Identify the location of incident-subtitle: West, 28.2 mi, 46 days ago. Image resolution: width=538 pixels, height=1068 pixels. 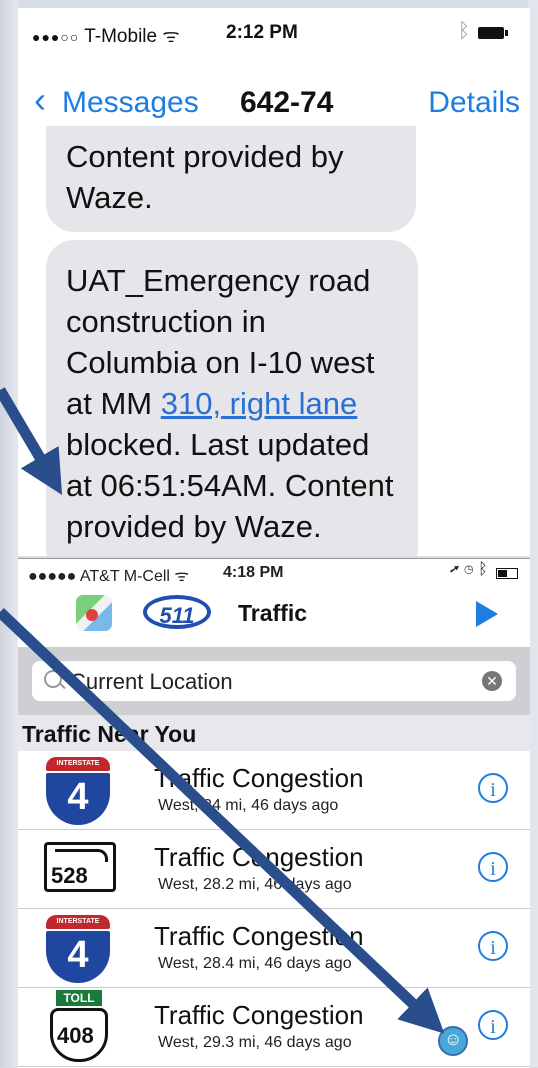
(255, 884).